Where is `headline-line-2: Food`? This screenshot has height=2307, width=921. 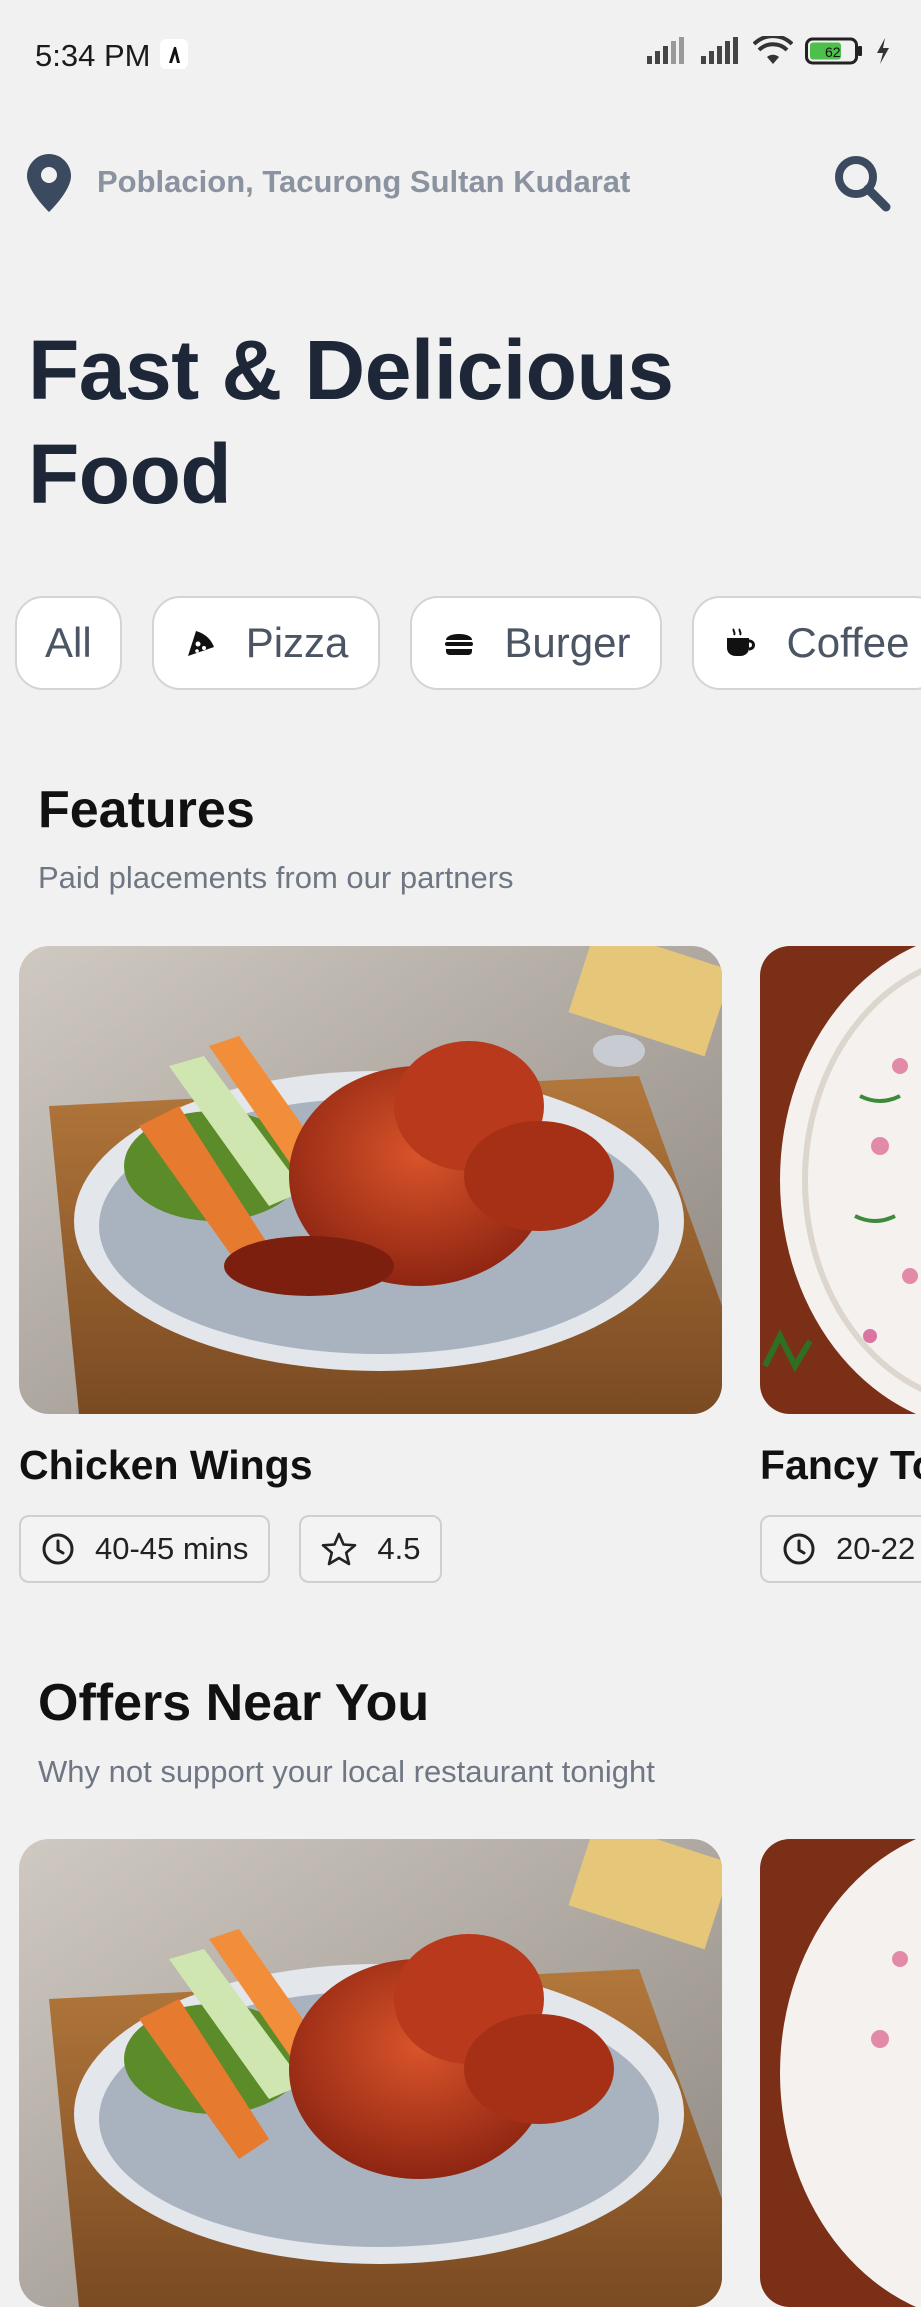
headline-line-2: Food is located at coordinates (130, 474).